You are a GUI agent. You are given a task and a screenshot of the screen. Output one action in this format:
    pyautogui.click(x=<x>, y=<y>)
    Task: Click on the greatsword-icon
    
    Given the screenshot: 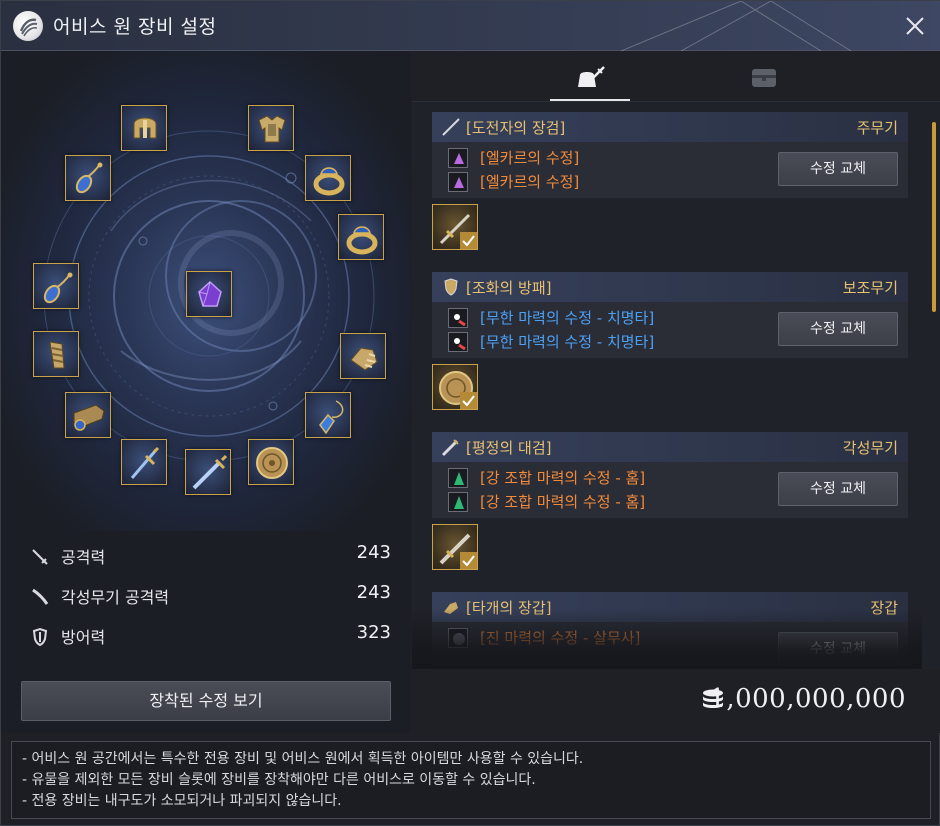 What is the action you would take?
    pyautogui.click(x=210, y=472)
    